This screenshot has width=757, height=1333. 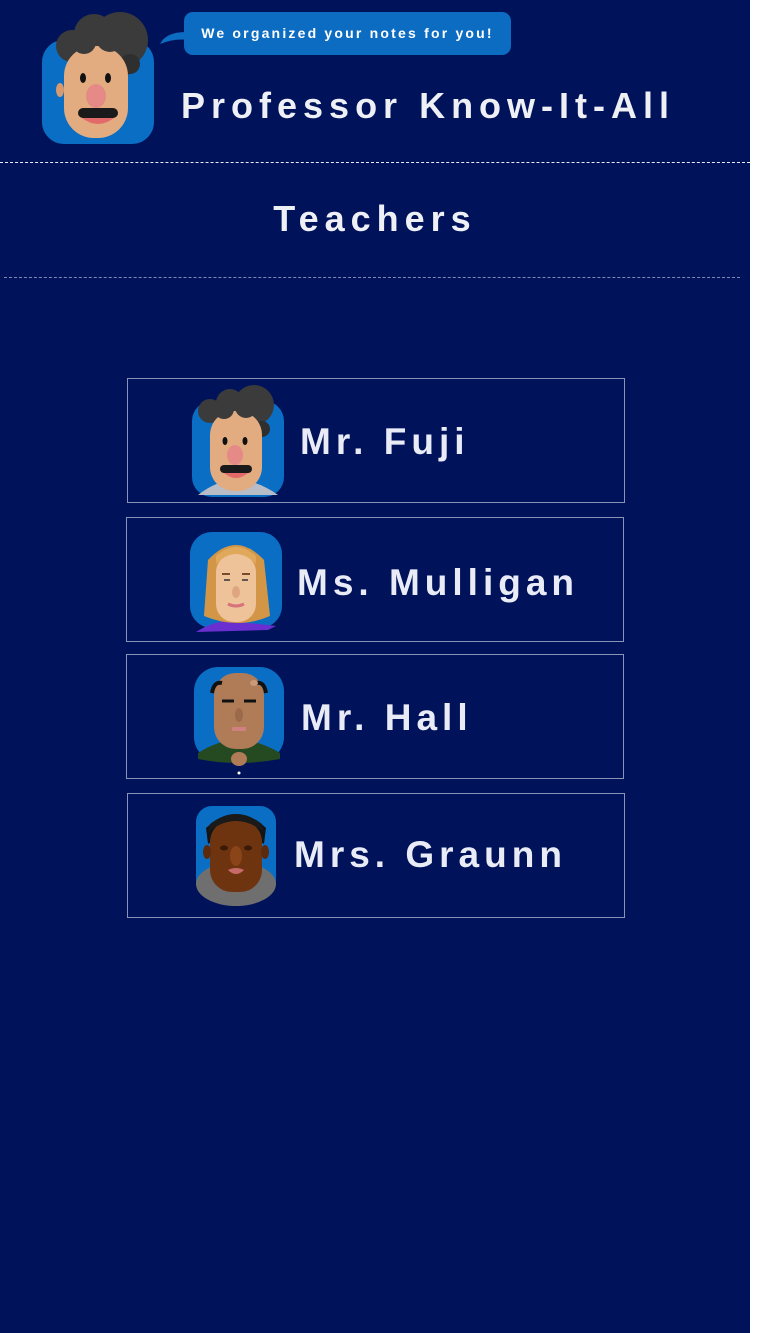 What do you see at coordinates (238, 441) in the screenshot?
I see `curly-hair-man-avatar-icon` at bounding box center [238, 441].